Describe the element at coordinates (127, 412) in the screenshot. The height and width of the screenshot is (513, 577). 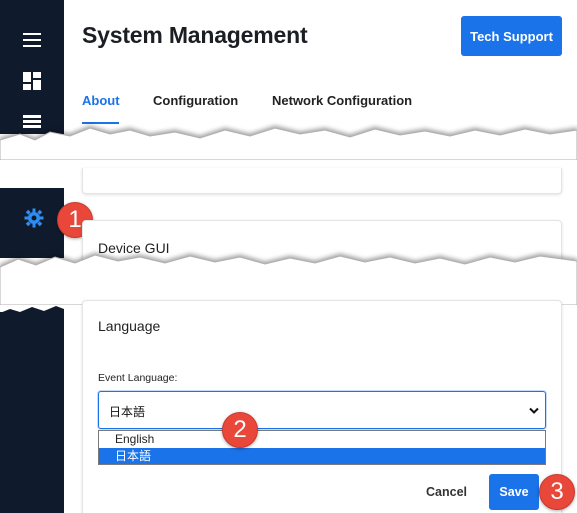
I see `event-language-selected-value: 日本語` at that location.